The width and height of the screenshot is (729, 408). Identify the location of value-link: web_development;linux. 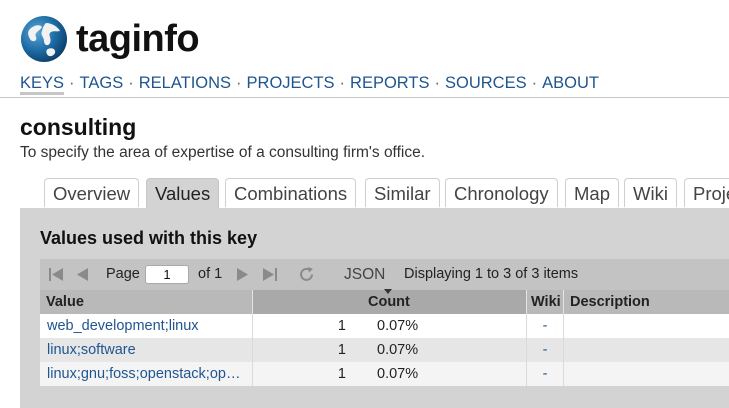
(123, 326).